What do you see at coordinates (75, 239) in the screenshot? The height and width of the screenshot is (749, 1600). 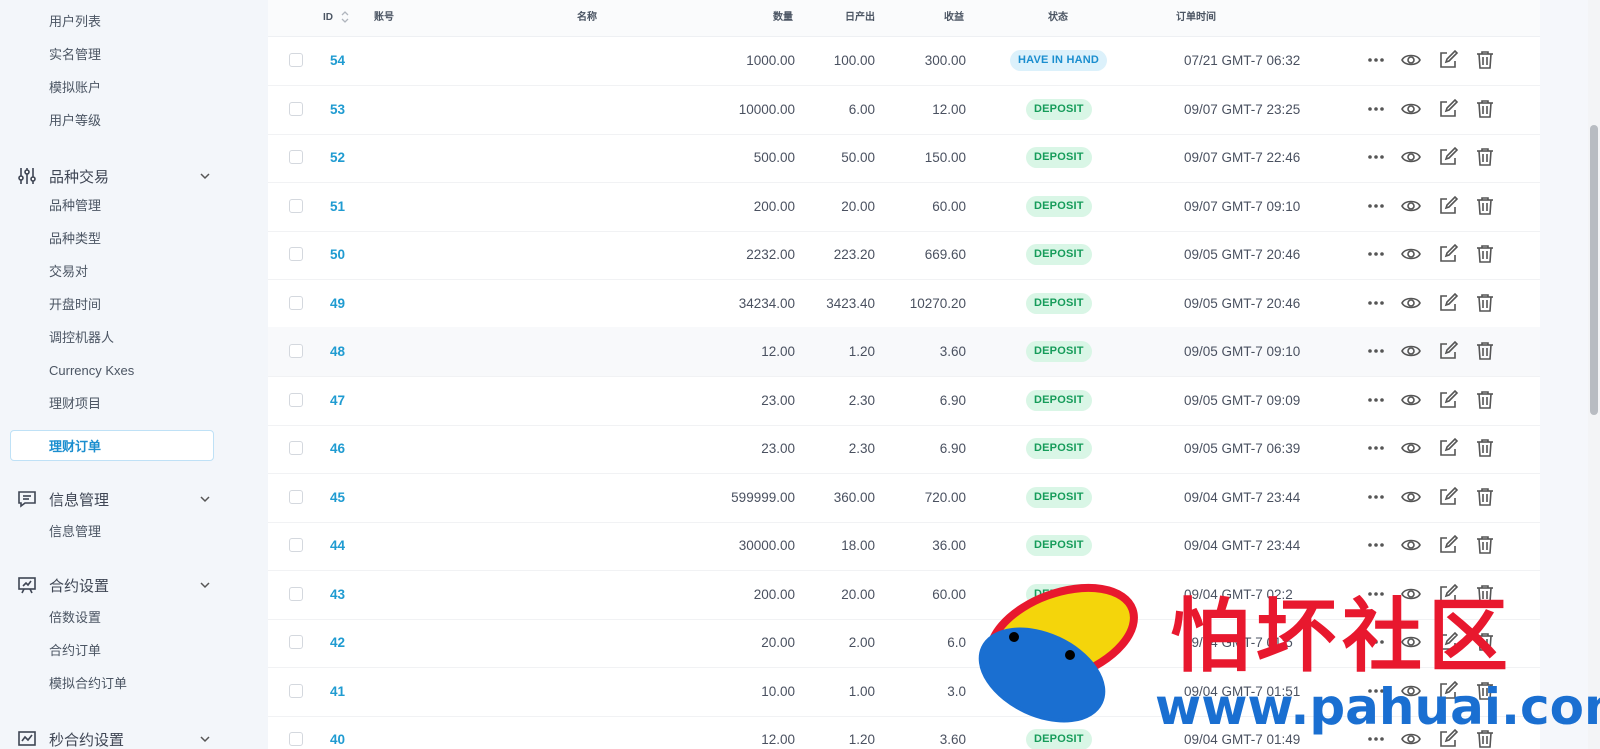 I see `sidebar-item-variety-type: 品种类型` at bounding box center [75, 239].